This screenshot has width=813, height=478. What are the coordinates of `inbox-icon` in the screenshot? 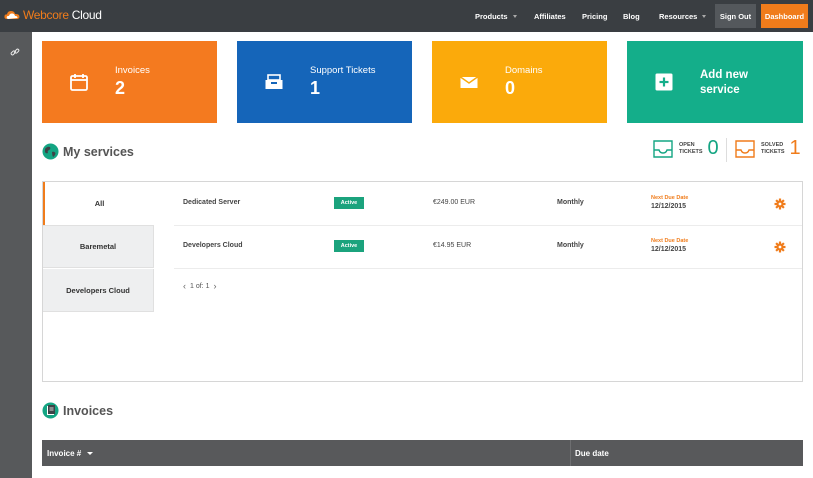 It's located at (274, 82).